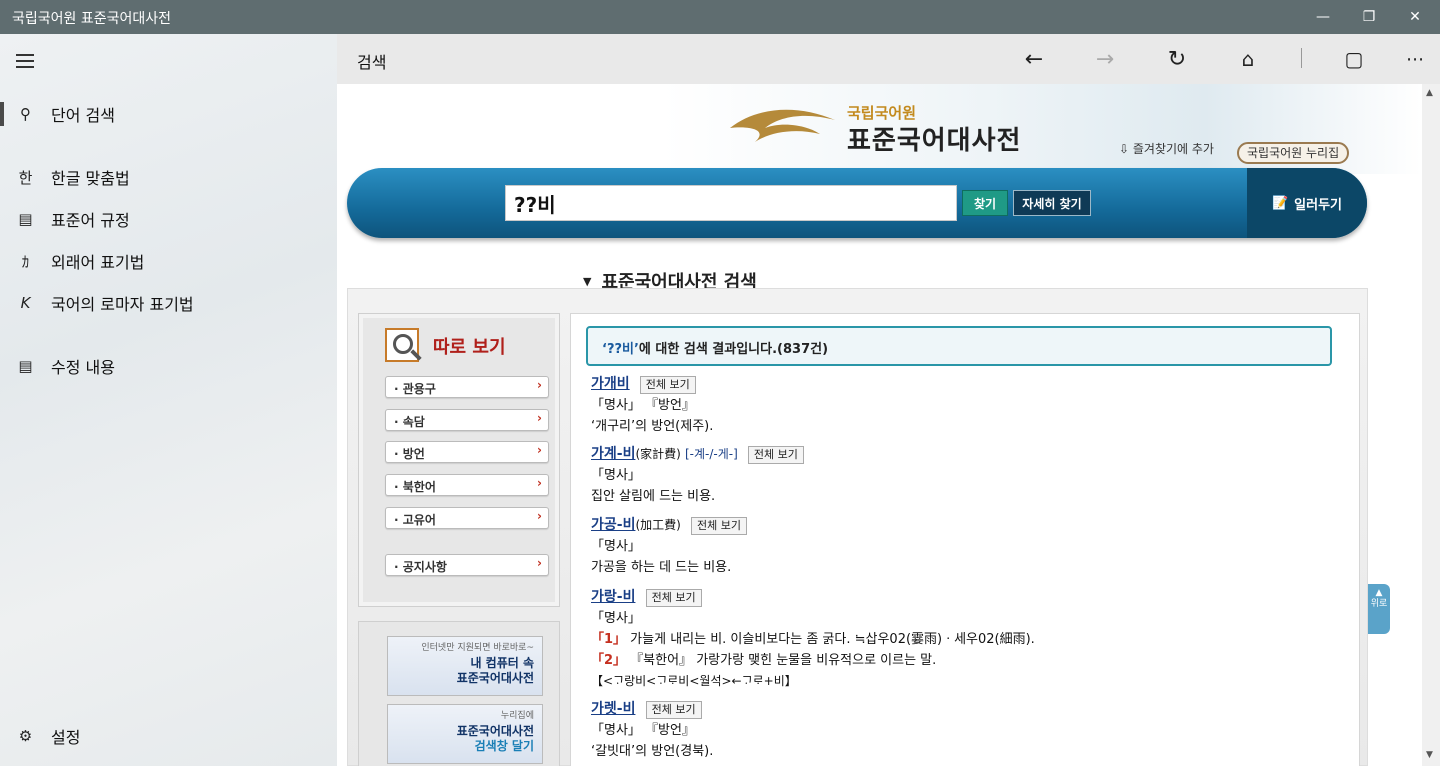 Image resolution: width=1440 pixels, height=766 pixels. Describe the element at coordinates (587, 281) in the screenshot. I see `triangle-down-icon: ▼` at that location.